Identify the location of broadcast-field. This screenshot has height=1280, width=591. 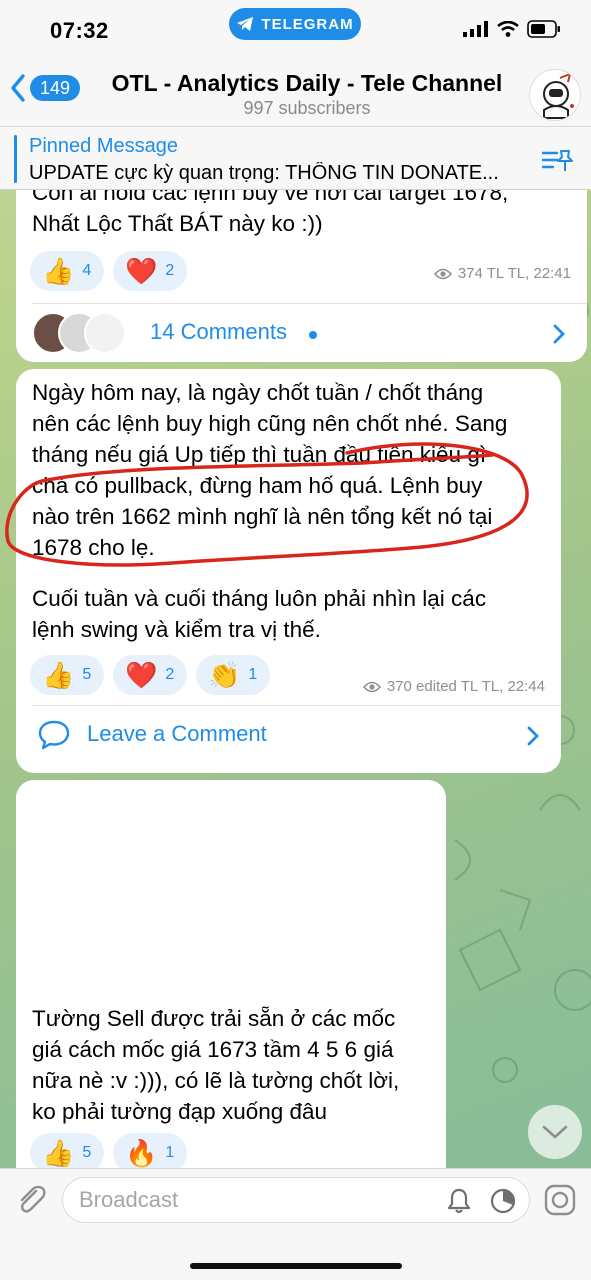
(296, 1200).